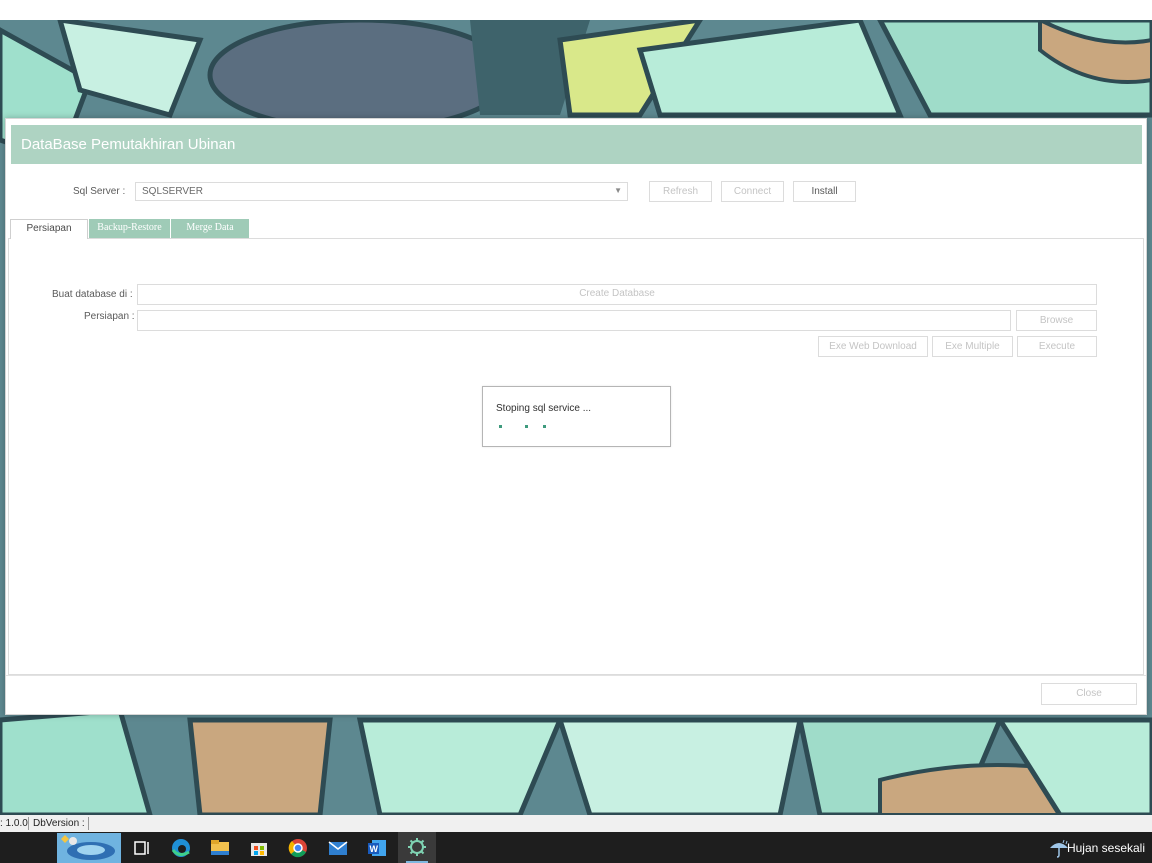 The image size is (1152, 863). What do you see at coordinates (92, 294) in the screenshot?
I see `buat-database-label: Buat database di :` at bounding box center [92, 294].